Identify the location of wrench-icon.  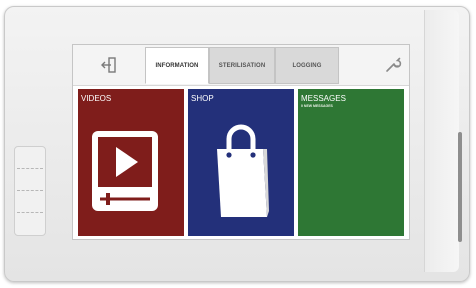
(393, 65).